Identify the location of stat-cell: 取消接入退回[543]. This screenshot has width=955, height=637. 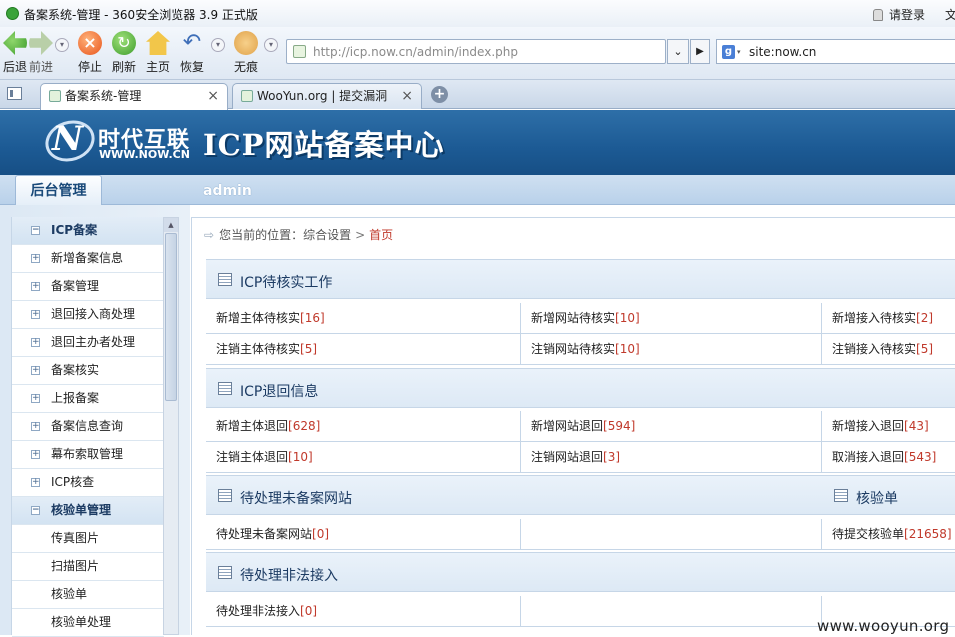
(888, 457).